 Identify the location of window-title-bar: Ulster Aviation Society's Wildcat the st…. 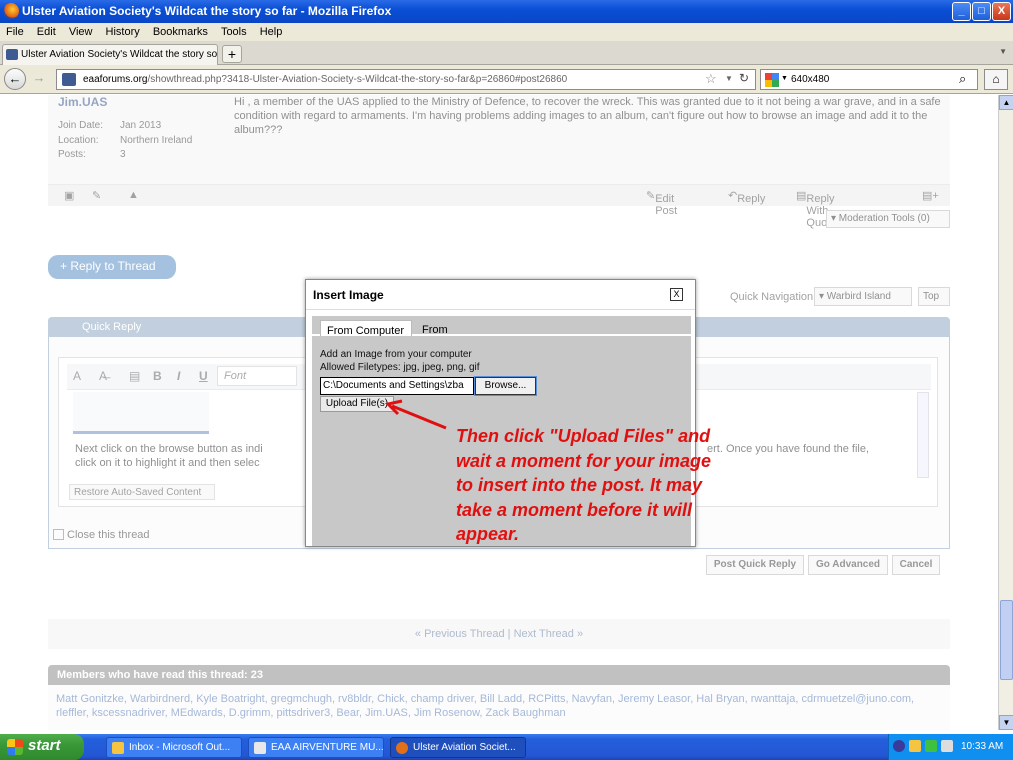
(506, 11).